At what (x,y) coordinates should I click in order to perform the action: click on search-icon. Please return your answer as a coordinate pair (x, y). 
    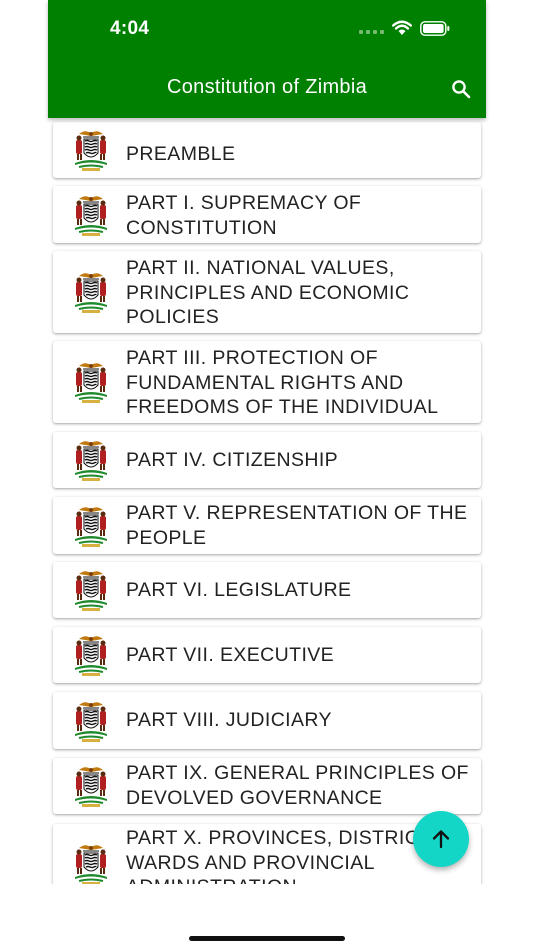
    Looking at the image, I should click on (461, 89).